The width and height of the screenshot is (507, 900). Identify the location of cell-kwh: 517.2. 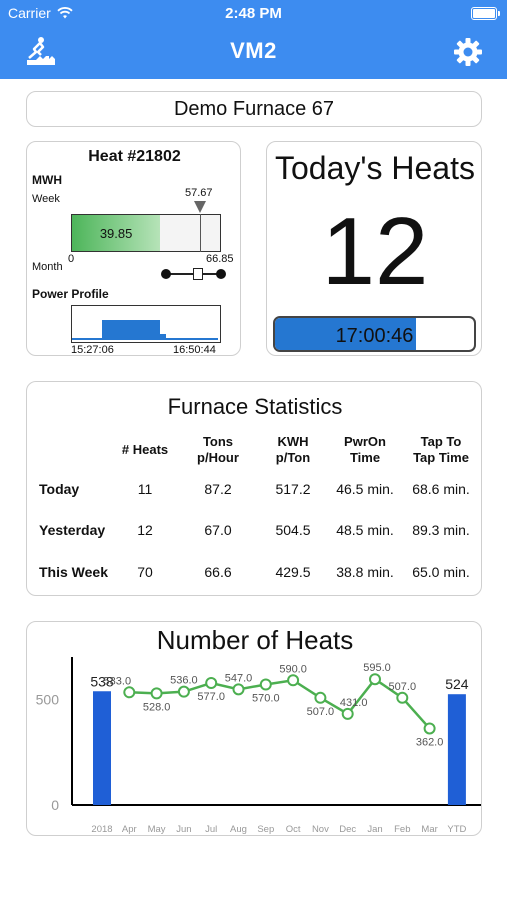
(293, 488).